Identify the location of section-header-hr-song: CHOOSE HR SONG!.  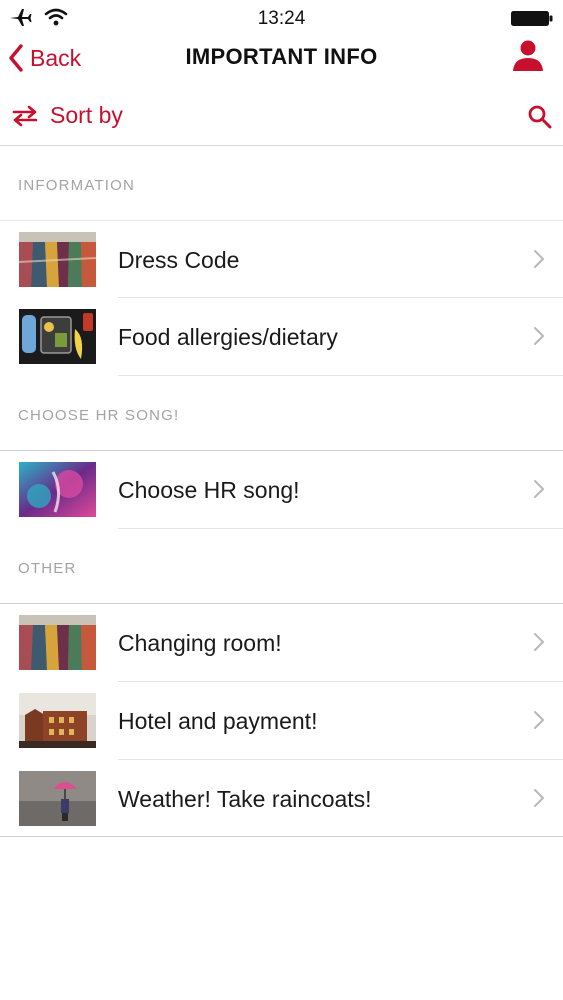
(281, 416).